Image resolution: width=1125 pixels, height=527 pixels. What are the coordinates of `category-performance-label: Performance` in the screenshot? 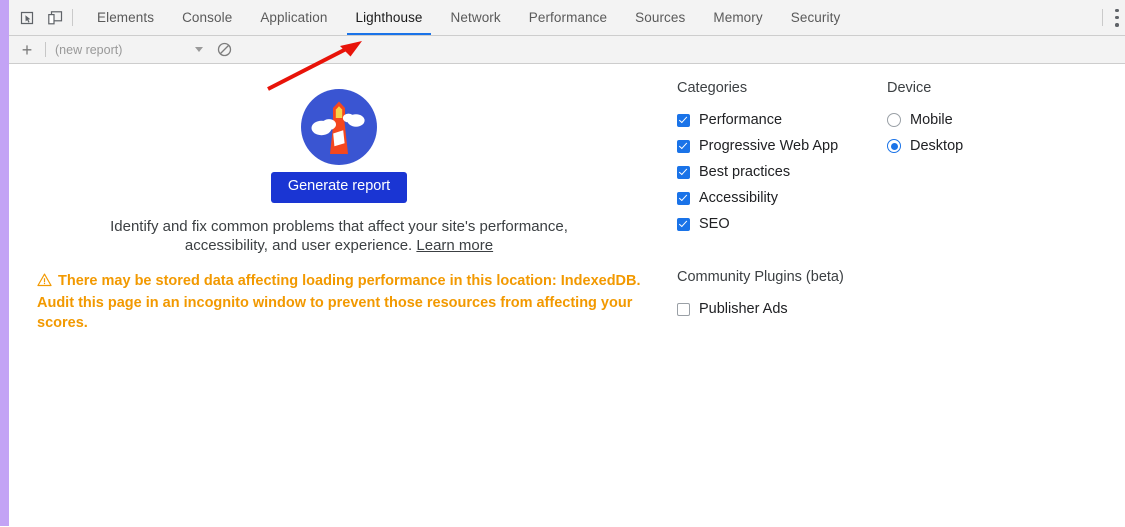 It's located at (741, 119).